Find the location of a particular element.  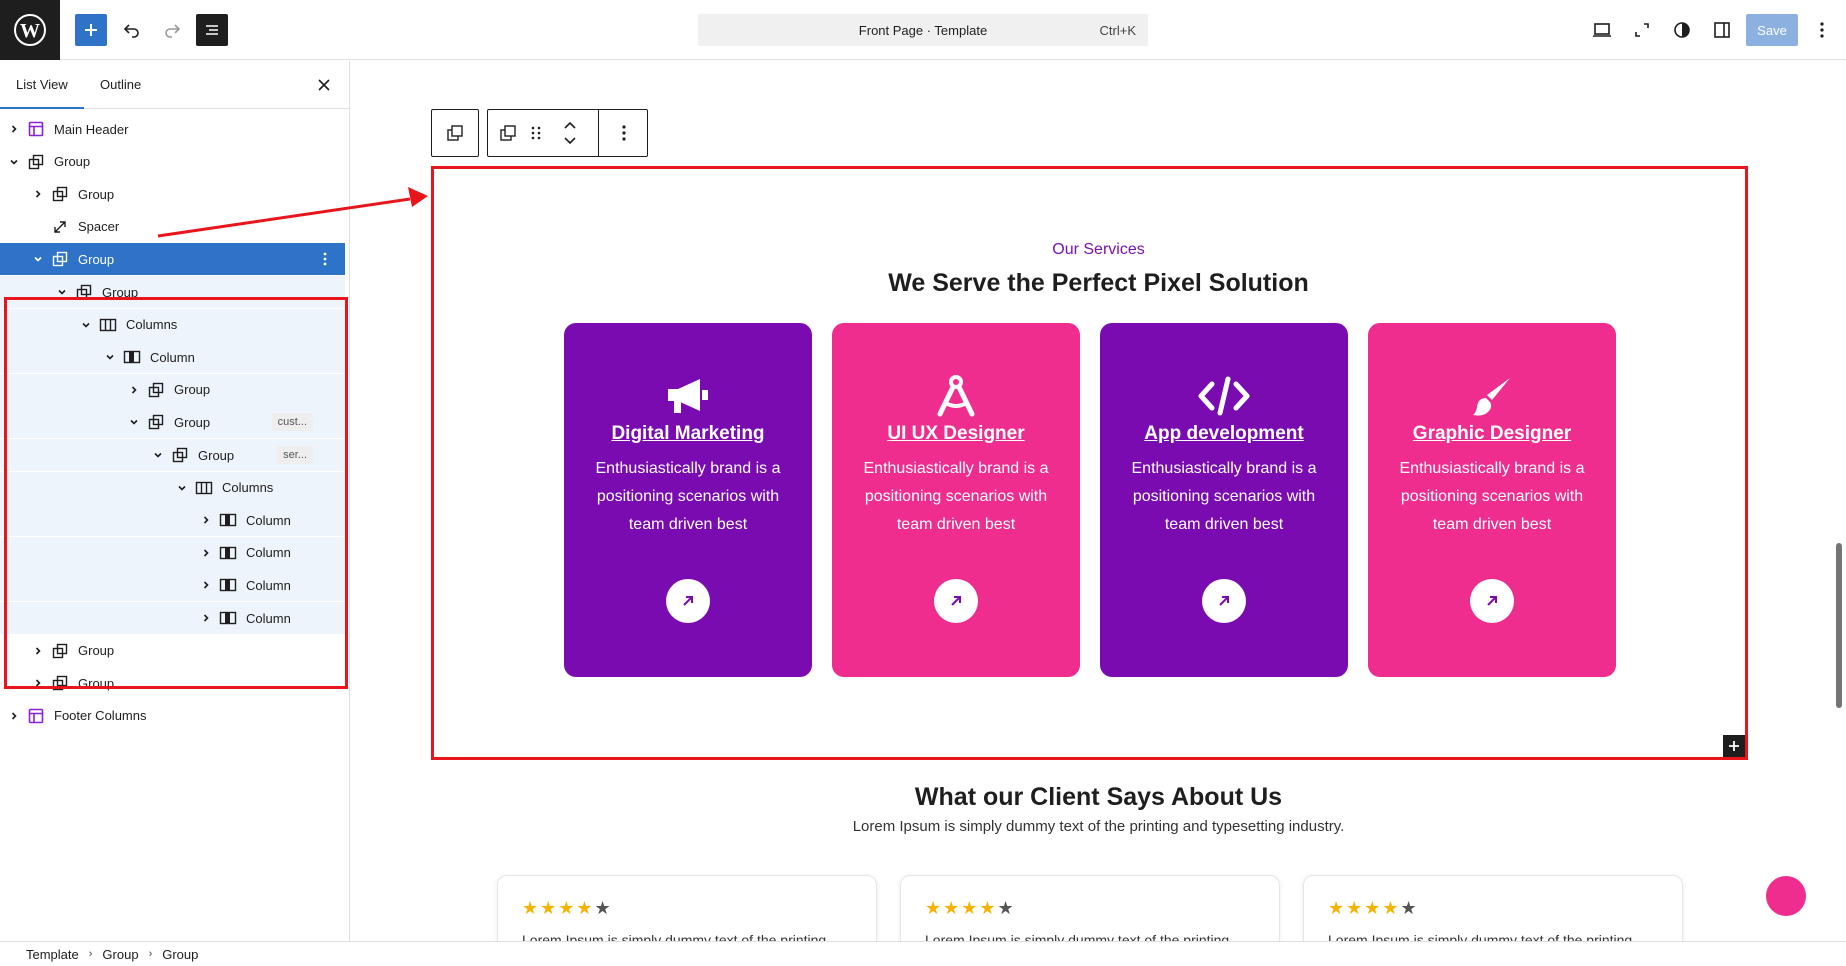

undo-icon is located at coordinates (132, 30).